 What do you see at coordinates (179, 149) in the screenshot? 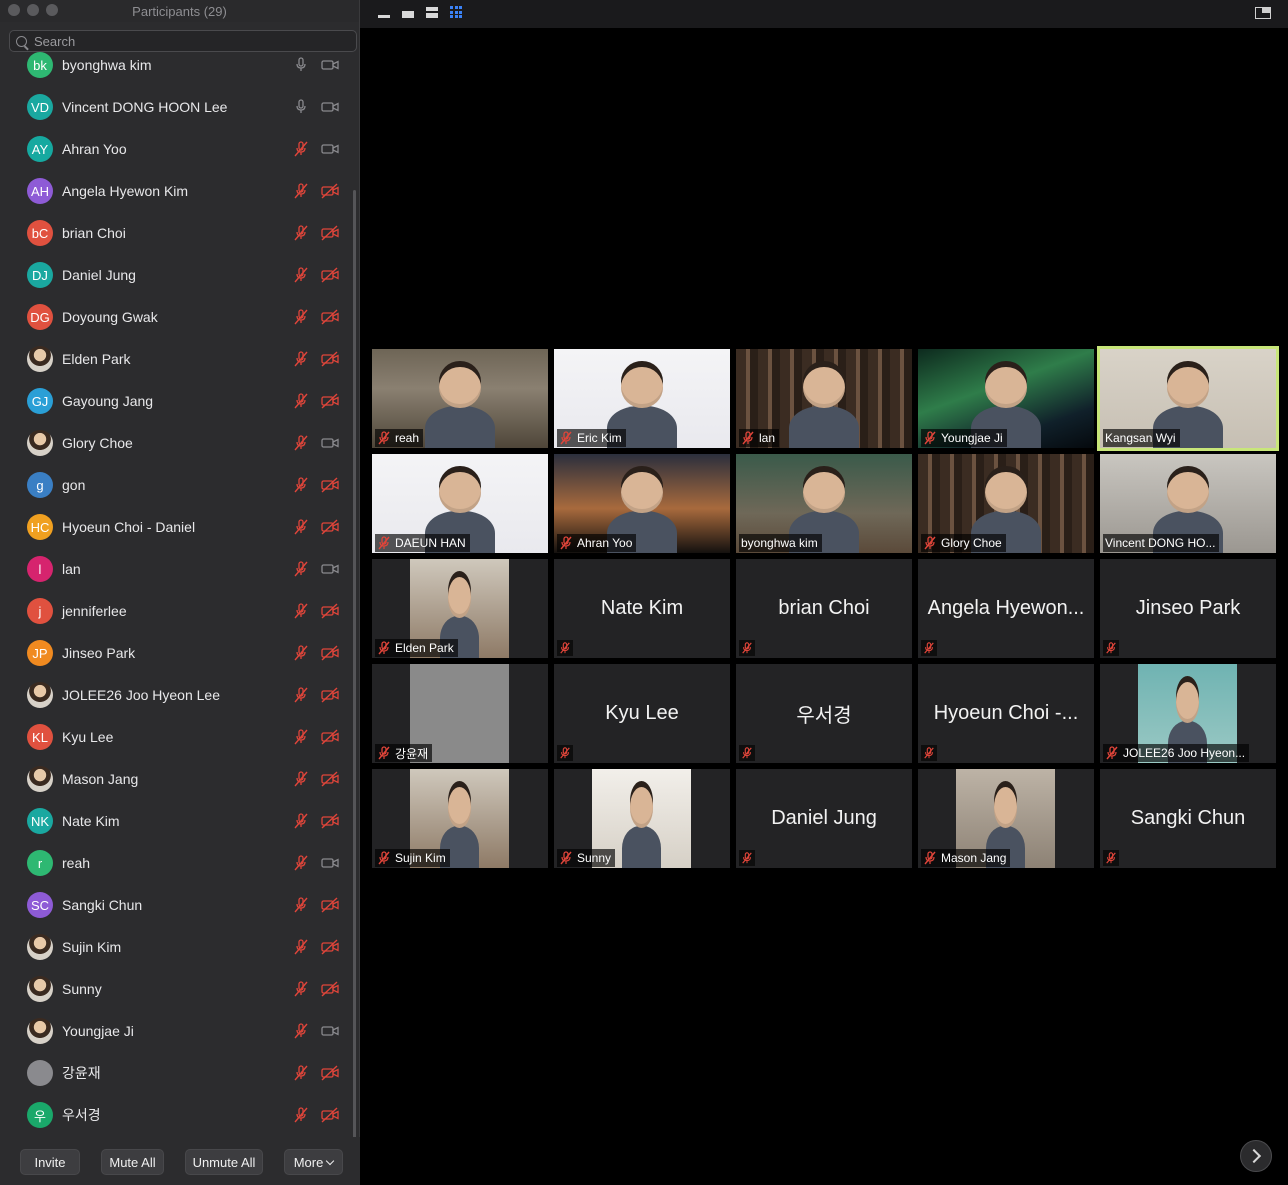
I see `participant-row: AY Ahran Yoo` at bounding box center [179, 149].